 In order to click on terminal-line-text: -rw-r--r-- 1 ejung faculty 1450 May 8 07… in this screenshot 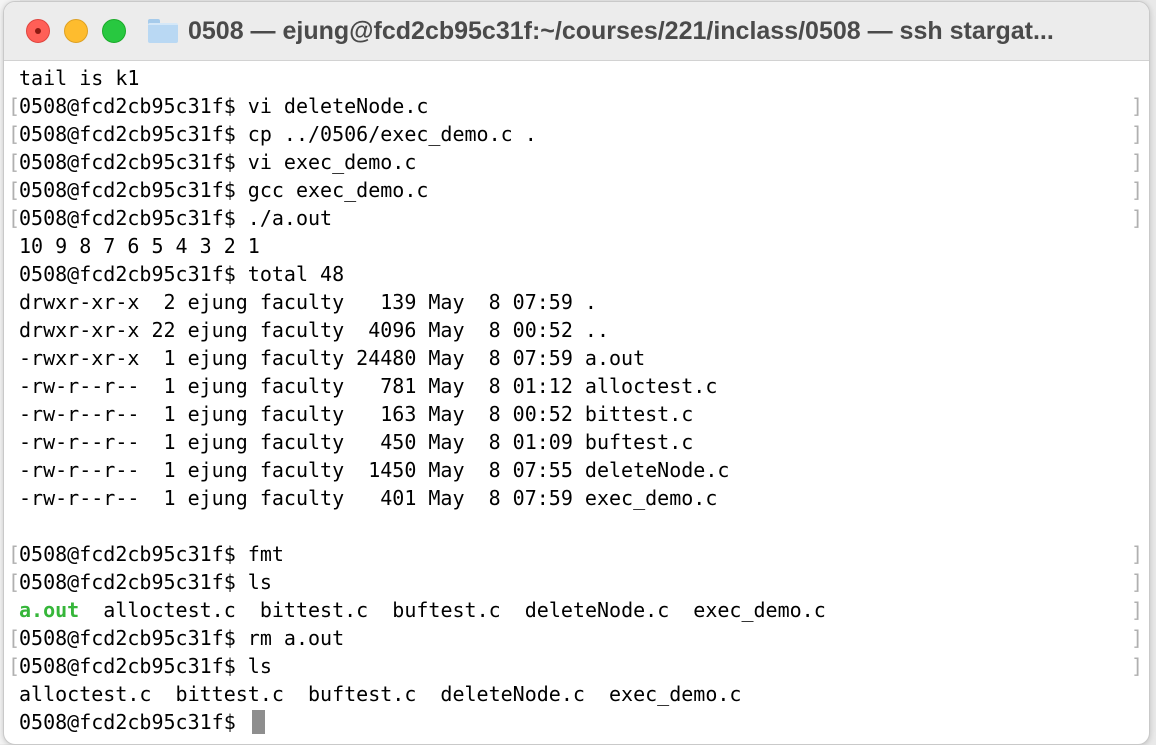, I will do `click(374, 470)`.